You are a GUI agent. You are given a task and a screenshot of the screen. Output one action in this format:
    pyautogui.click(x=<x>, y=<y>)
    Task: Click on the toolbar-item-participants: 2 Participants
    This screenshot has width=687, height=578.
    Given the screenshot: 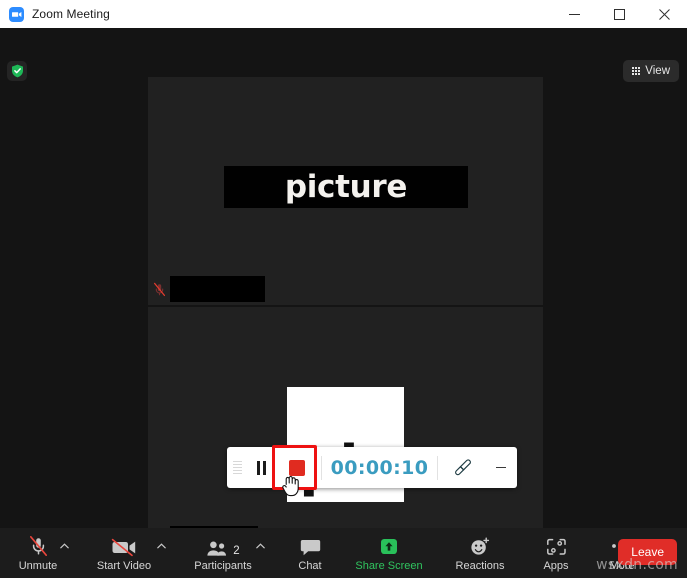 What is the action you would take?
    pyautogui.click(x=223, y=553)
    